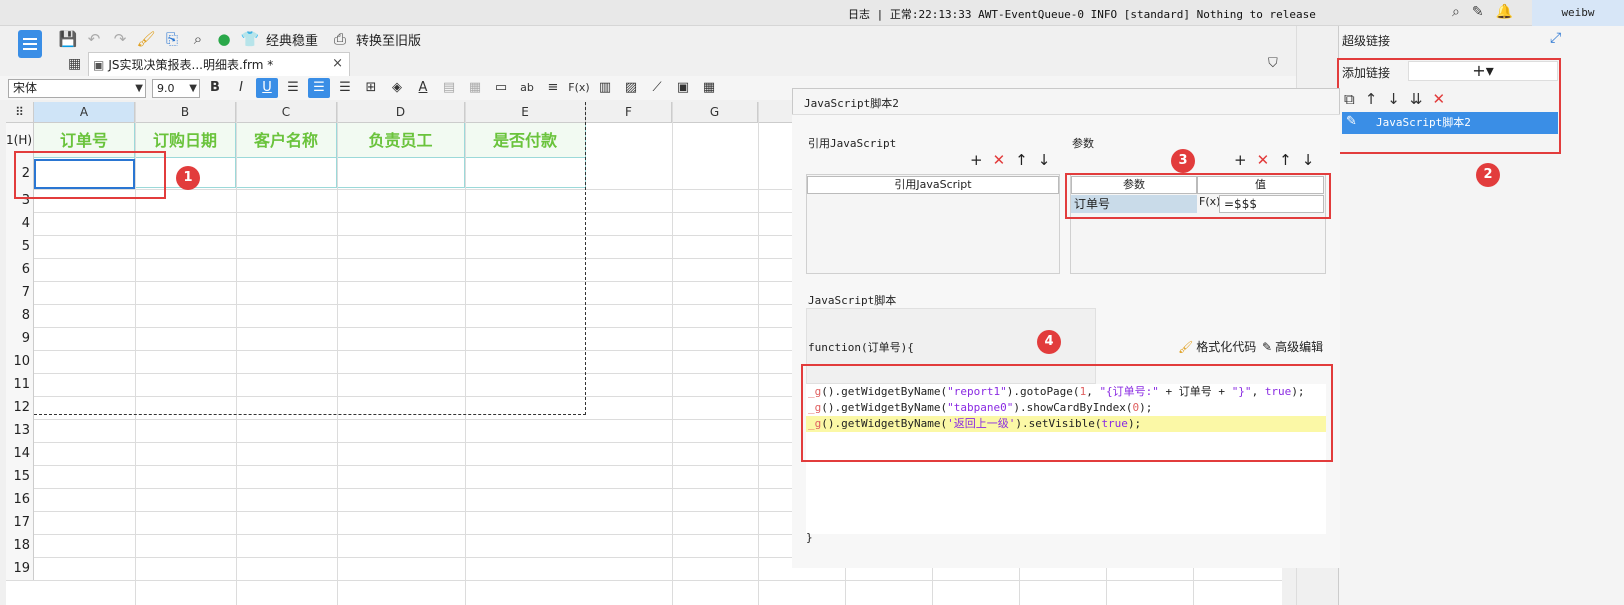 This screenshot has width=1624, height=605. Describe the element at coordinates (77, 88) in the screenshot. I see `font-select: 宋体 ▼` at that location.